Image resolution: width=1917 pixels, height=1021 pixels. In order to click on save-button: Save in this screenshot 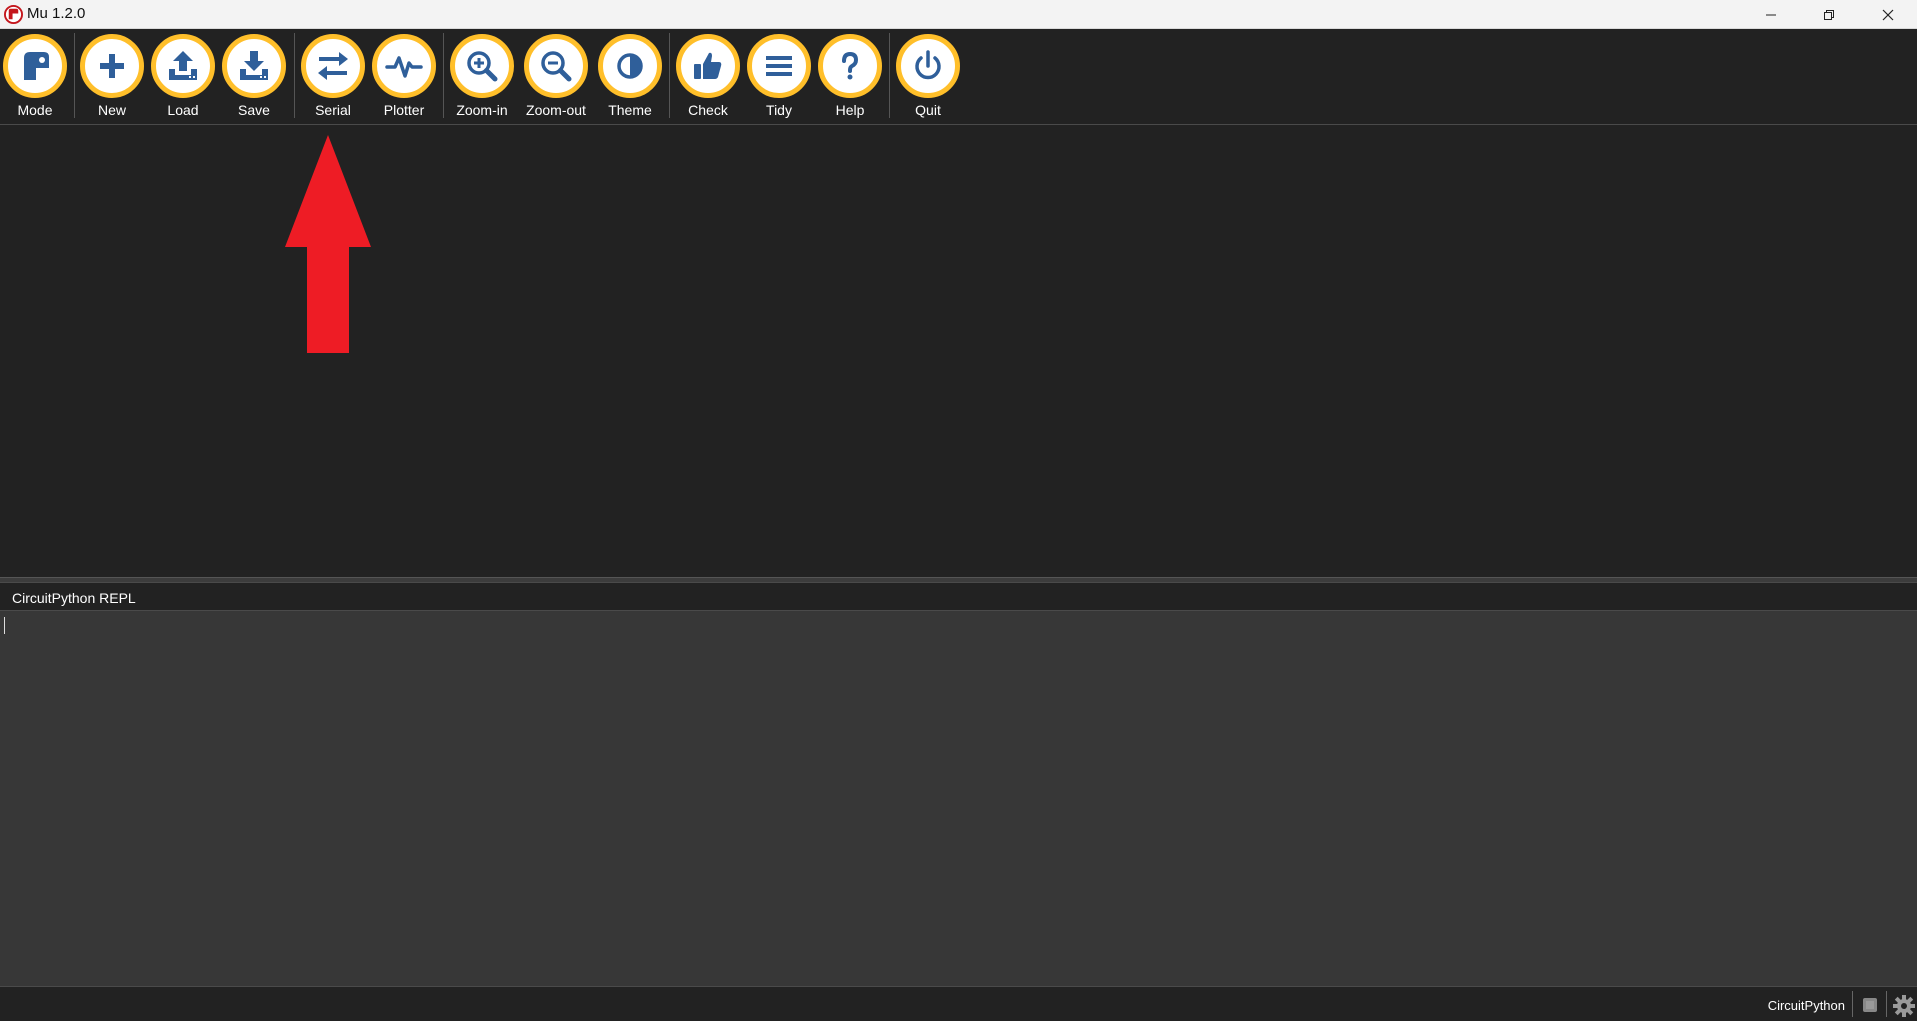, I will do `click(254, 78)`.